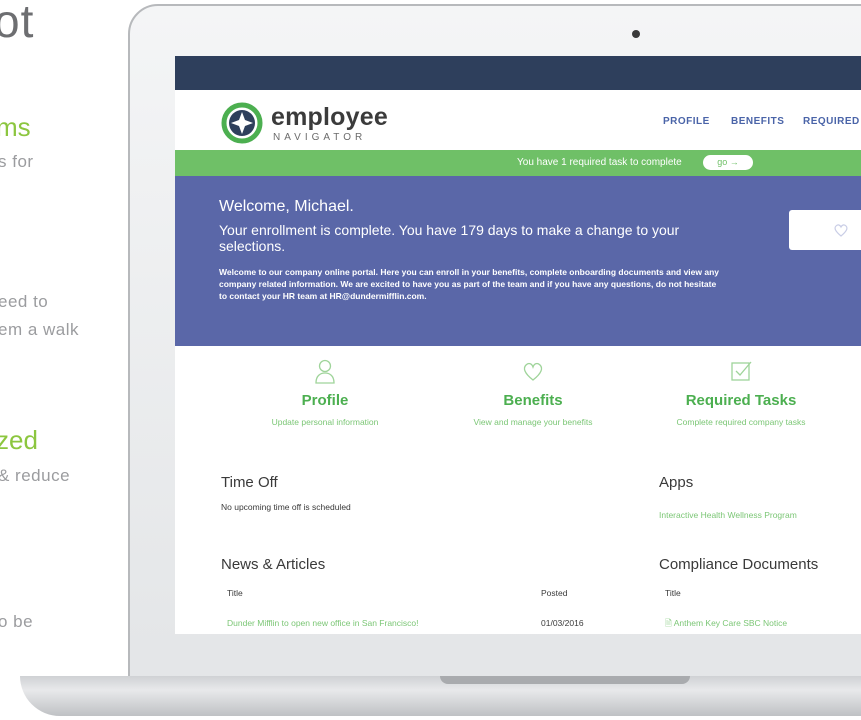 Image resolution: width=861 pixels, height=720 pixels. I want to click on benefits-tile-subtitle: View and manage your benefits, so click(533, 422).